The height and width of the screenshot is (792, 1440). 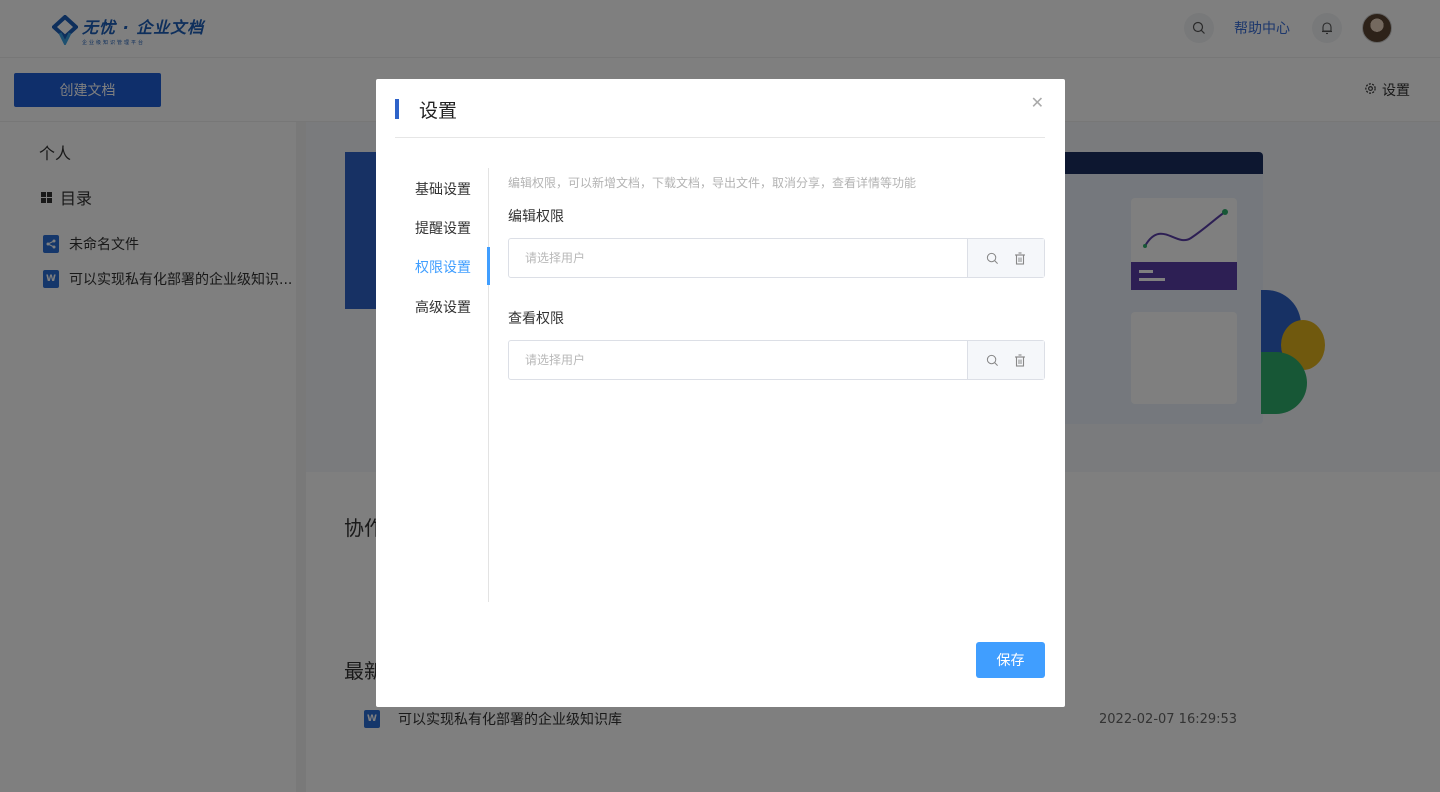 I want to click on close-icon: ✕, so click(x=1037, y=103).